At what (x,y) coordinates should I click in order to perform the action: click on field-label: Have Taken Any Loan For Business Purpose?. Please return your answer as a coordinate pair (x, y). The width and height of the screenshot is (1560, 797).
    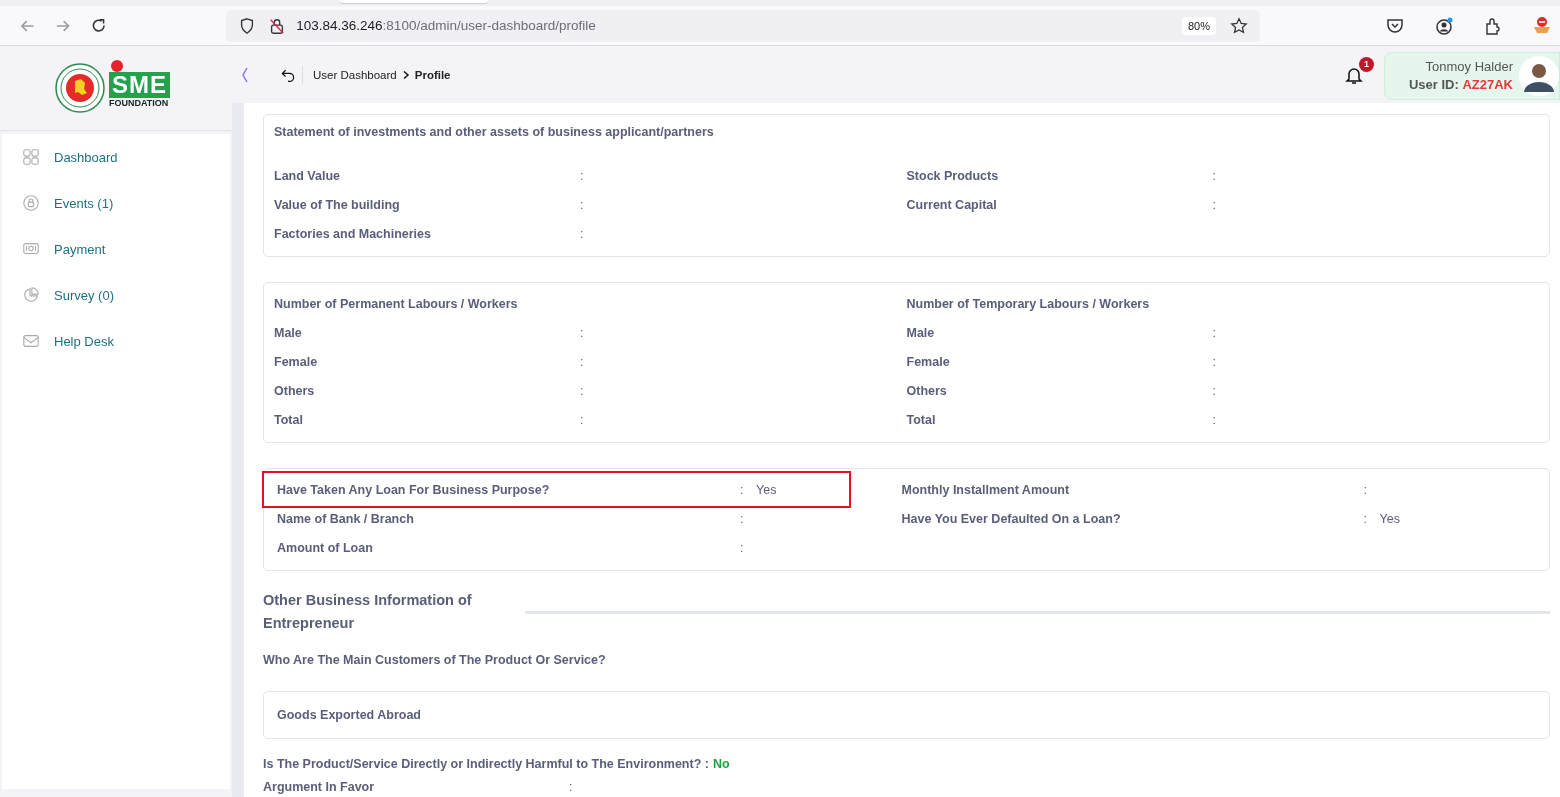
    Looking at the image, I should click on (414, 489).